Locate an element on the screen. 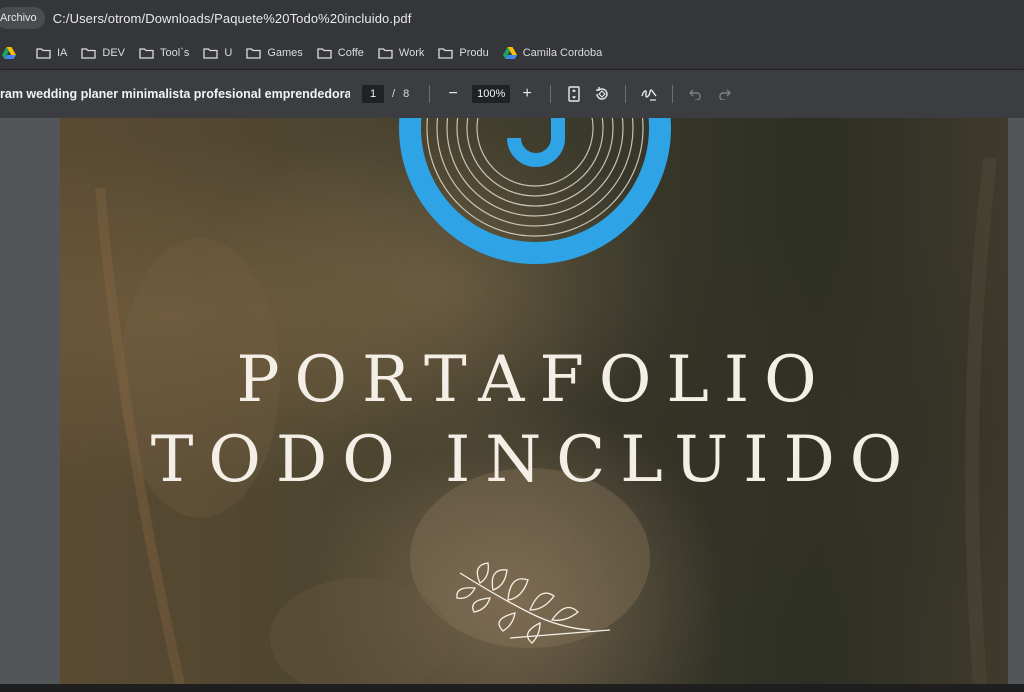 This screenshot has width=1024, height=692. bookmark-camila-cordoba: Camila Cordoba is located at coordinates (552, 52).